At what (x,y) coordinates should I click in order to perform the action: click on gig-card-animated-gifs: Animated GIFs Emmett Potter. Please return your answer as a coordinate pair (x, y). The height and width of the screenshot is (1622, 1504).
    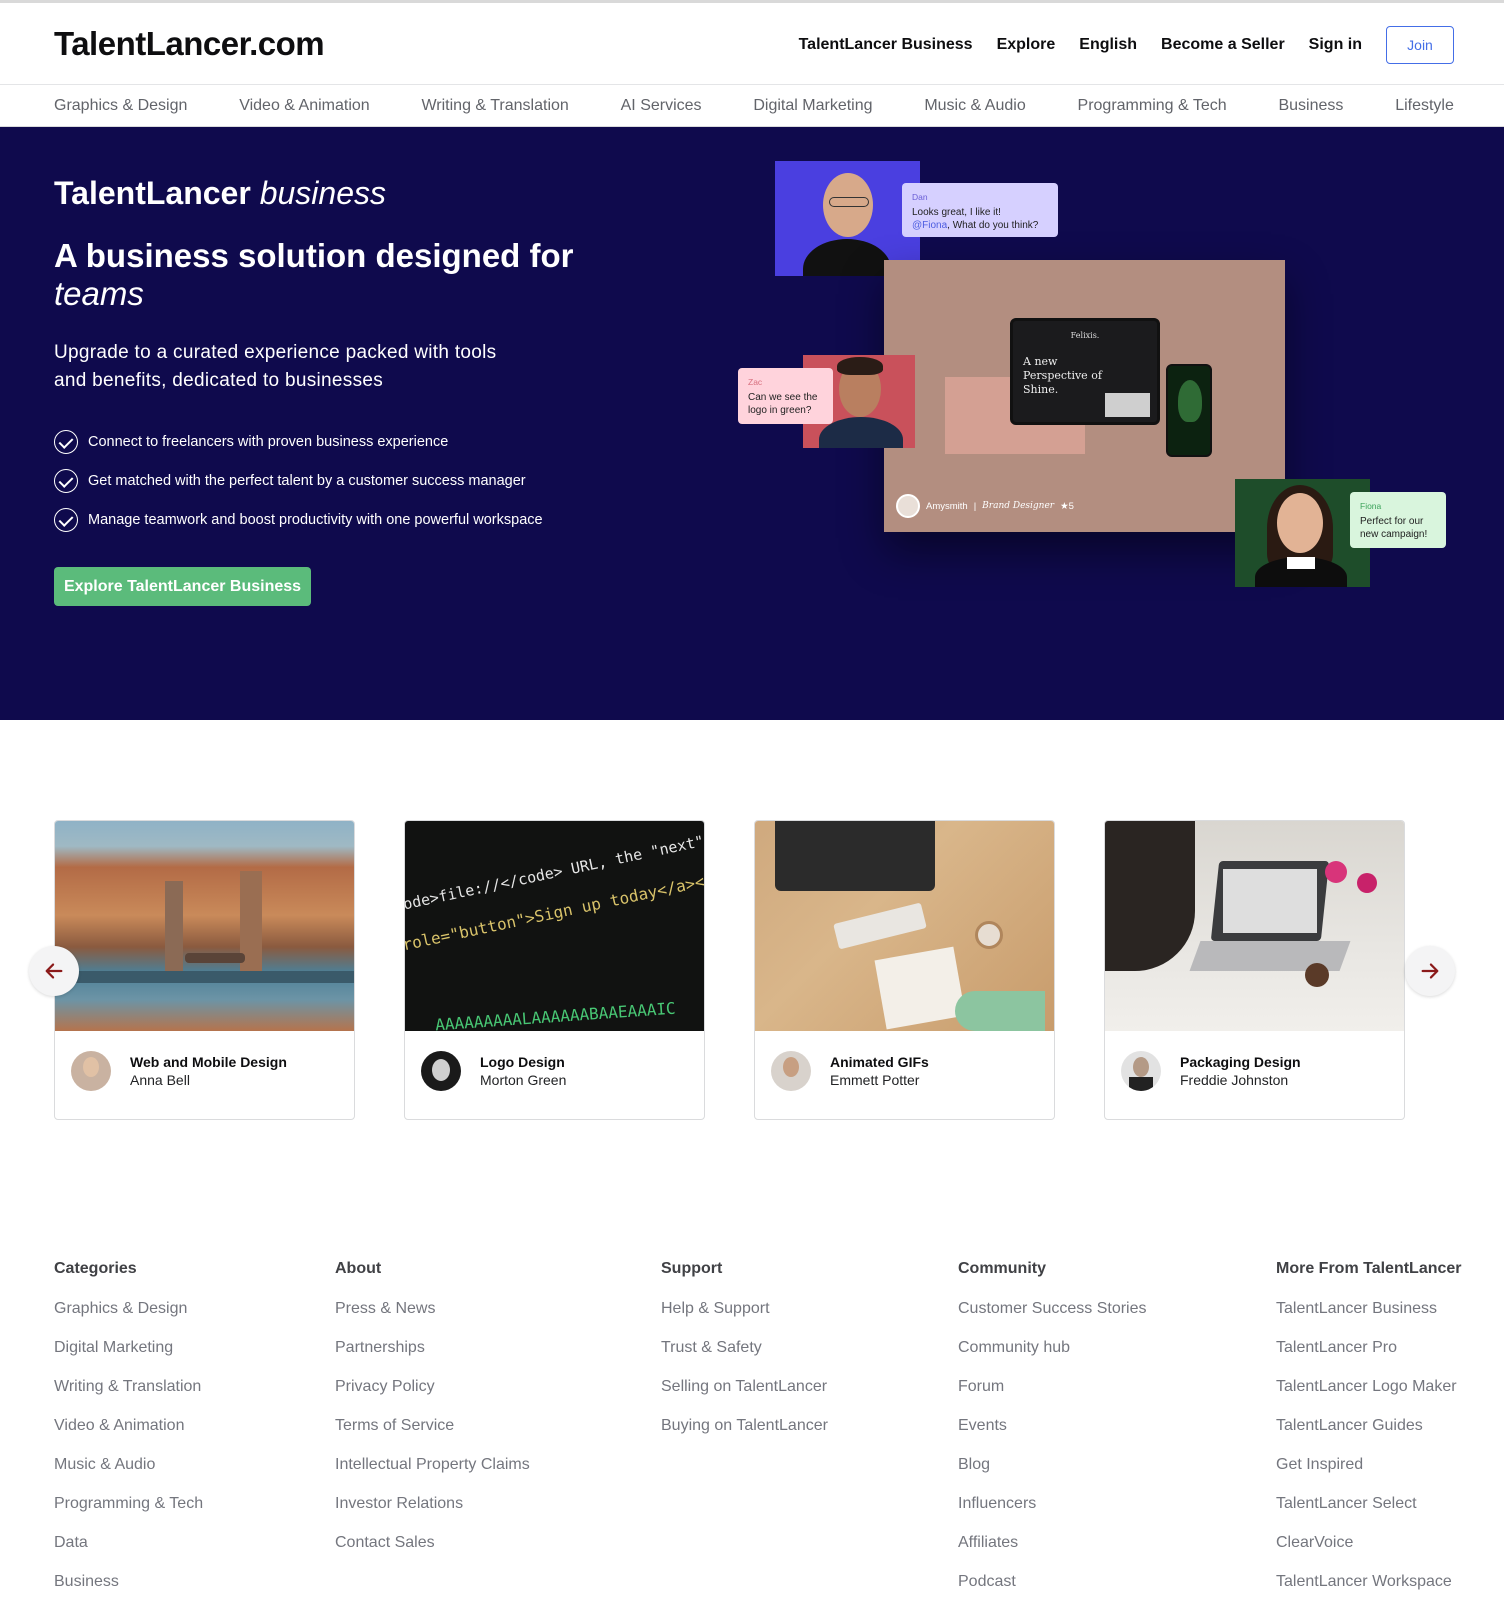
    Looking at the image, I should click on (904, 970).